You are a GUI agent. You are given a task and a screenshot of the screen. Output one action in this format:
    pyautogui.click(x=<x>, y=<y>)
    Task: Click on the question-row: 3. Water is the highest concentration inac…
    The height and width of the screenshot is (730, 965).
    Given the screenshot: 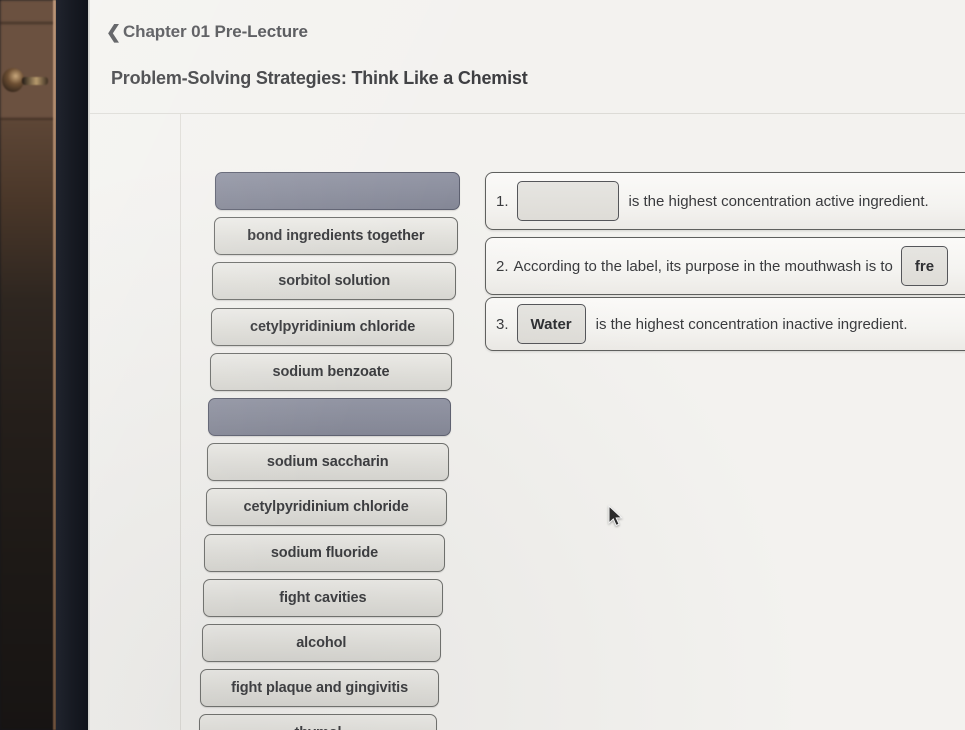 What is the action you would take?
    pyautogui.click(x=725, y=324)
    